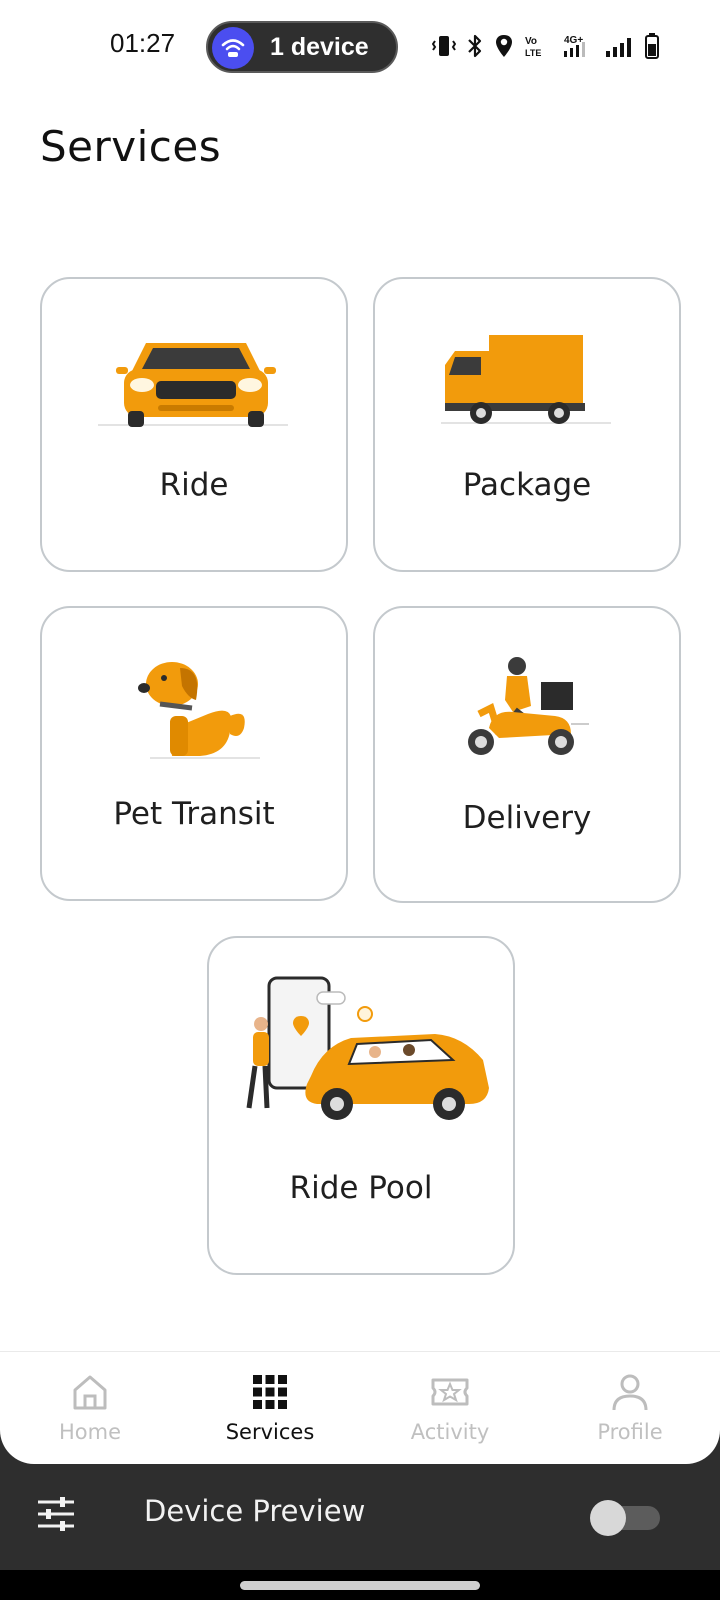 Image resolution: width=720 pixels, height=1600 pixels. I want to click on scooter-icon, so click(528, 706).